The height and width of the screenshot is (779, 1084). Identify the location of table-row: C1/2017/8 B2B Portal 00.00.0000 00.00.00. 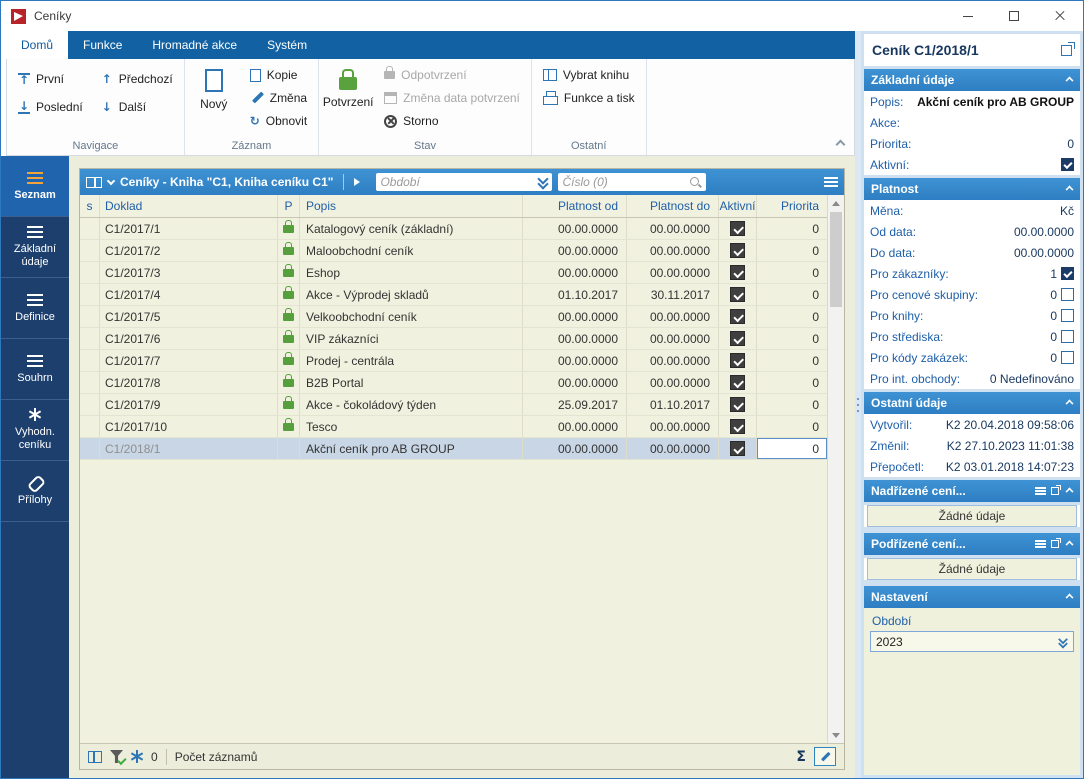
(453, 383).